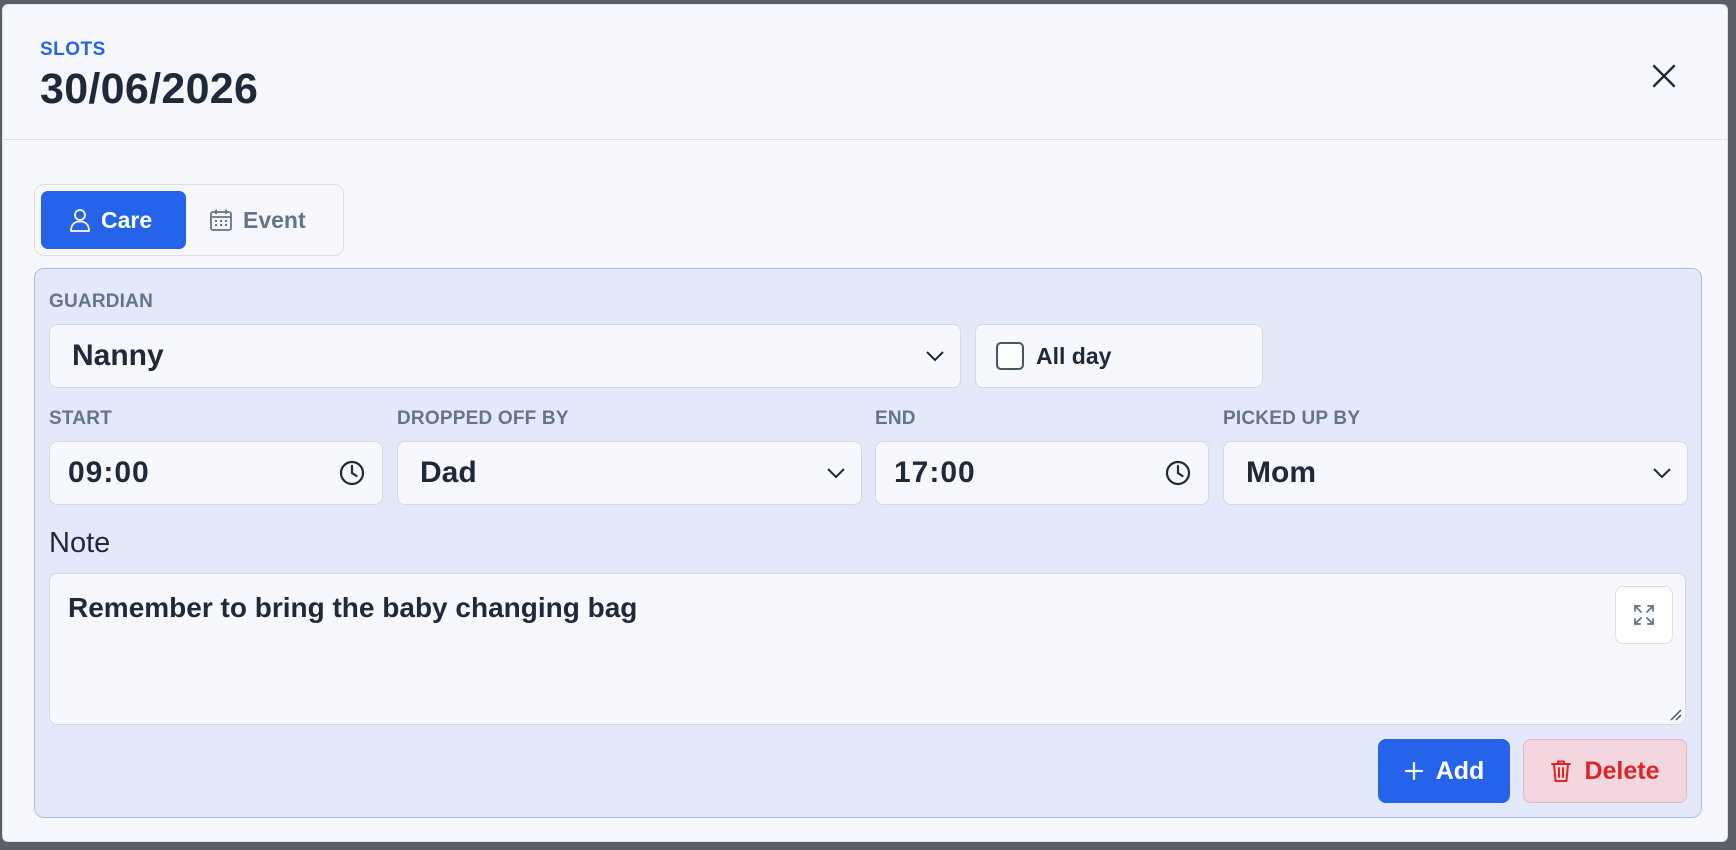 The image size is (1736, 850). What do you see at coordinates (221, 220) in the screenshot?
I see `calendar-icon` at bounding box center [221, 220].